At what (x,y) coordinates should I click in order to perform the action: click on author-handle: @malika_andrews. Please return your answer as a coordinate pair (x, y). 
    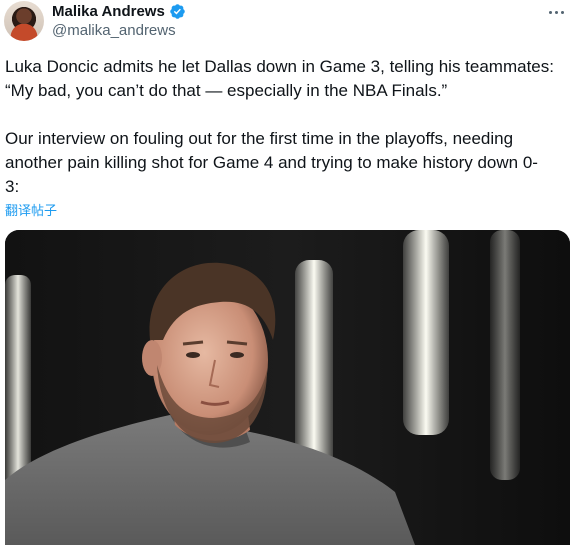
    Looking at the image, I should click on (114, 30).